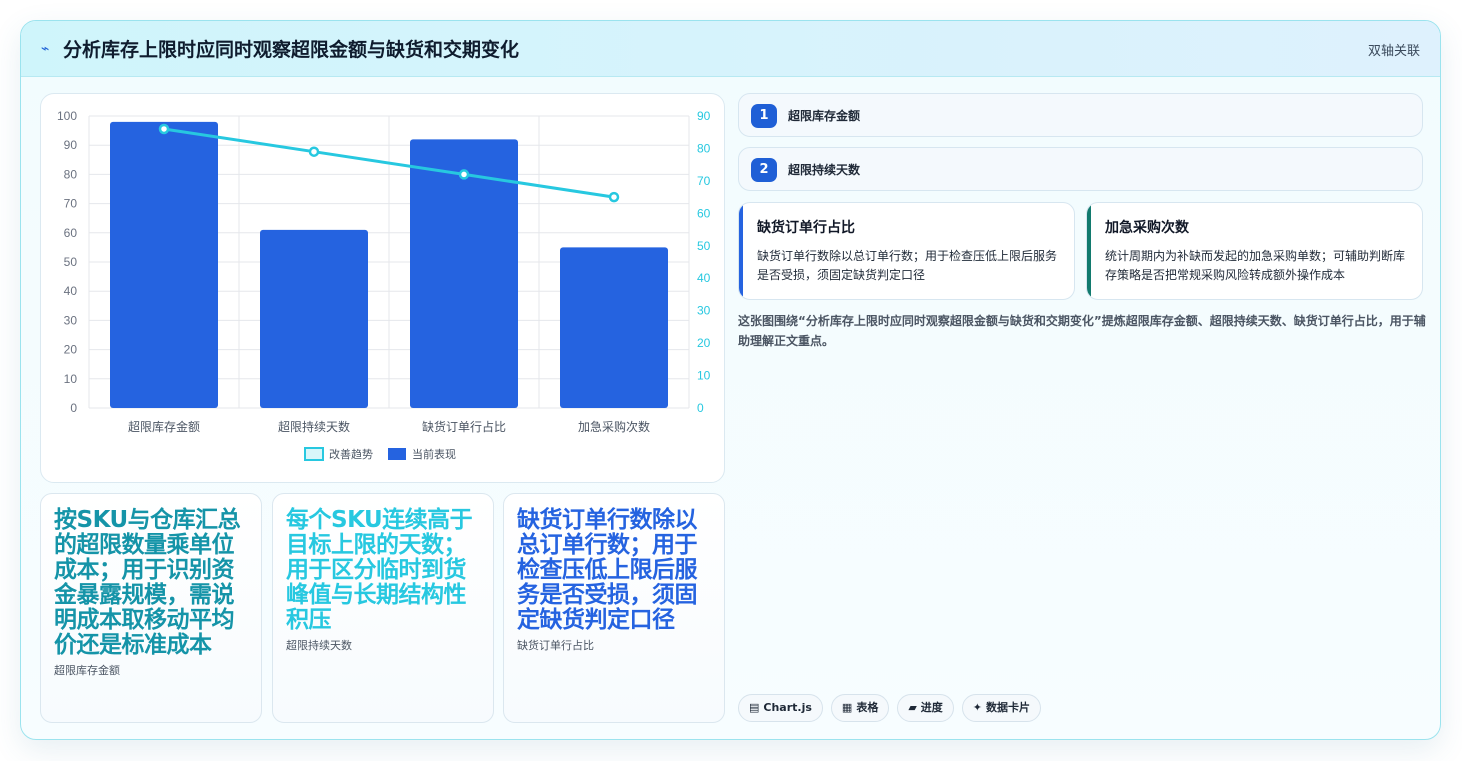  What do you see at coordinates (1080, 169) in the screenshot?
I see `step-item-2: 2 超限持续天数` at bounding box center [1080, 169].